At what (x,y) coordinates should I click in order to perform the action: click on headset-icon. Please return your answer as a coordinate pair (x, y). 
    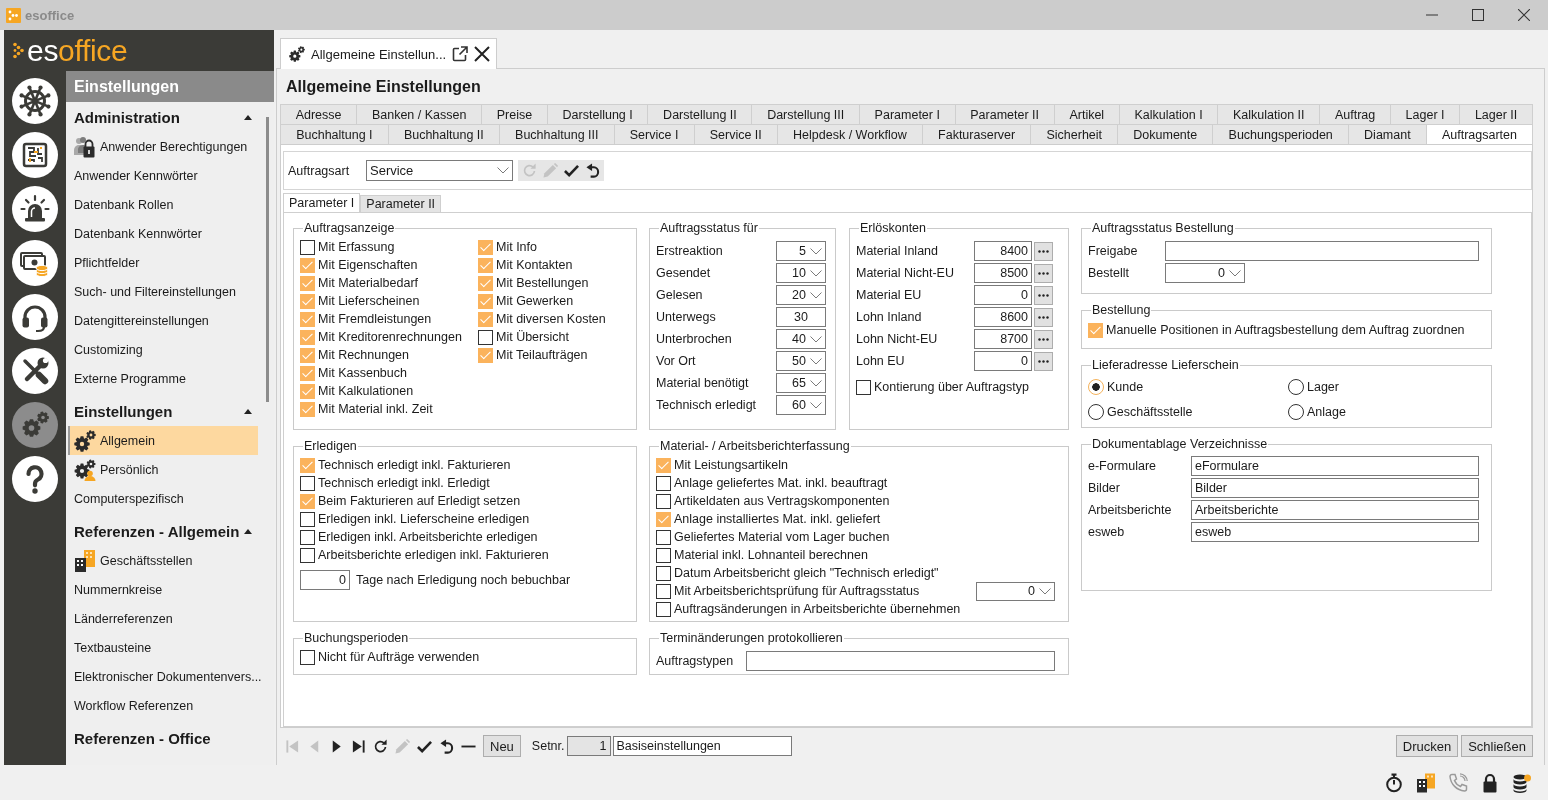
    Looking at the image, I should click on (35, 317).